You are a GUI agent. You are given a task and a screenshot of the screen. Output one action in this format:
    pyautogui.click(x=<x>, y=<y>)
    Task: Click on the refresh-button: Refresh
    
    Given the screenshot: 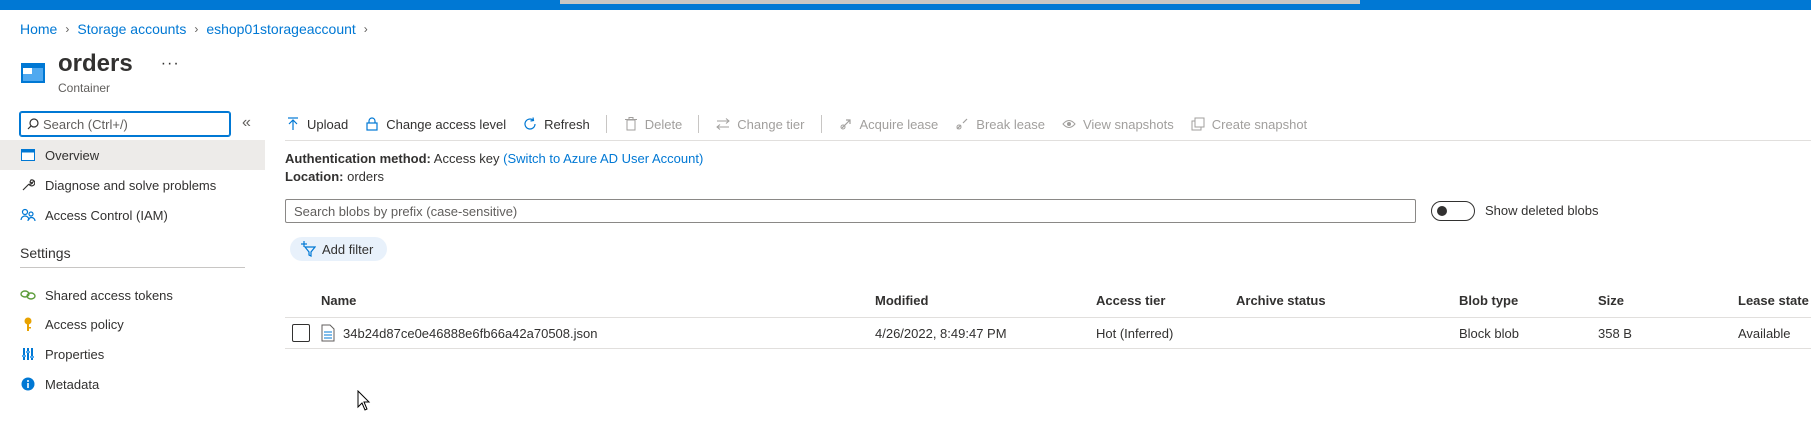 What is the action you would take?
    pyautogui.click(x=556, y=124)
    